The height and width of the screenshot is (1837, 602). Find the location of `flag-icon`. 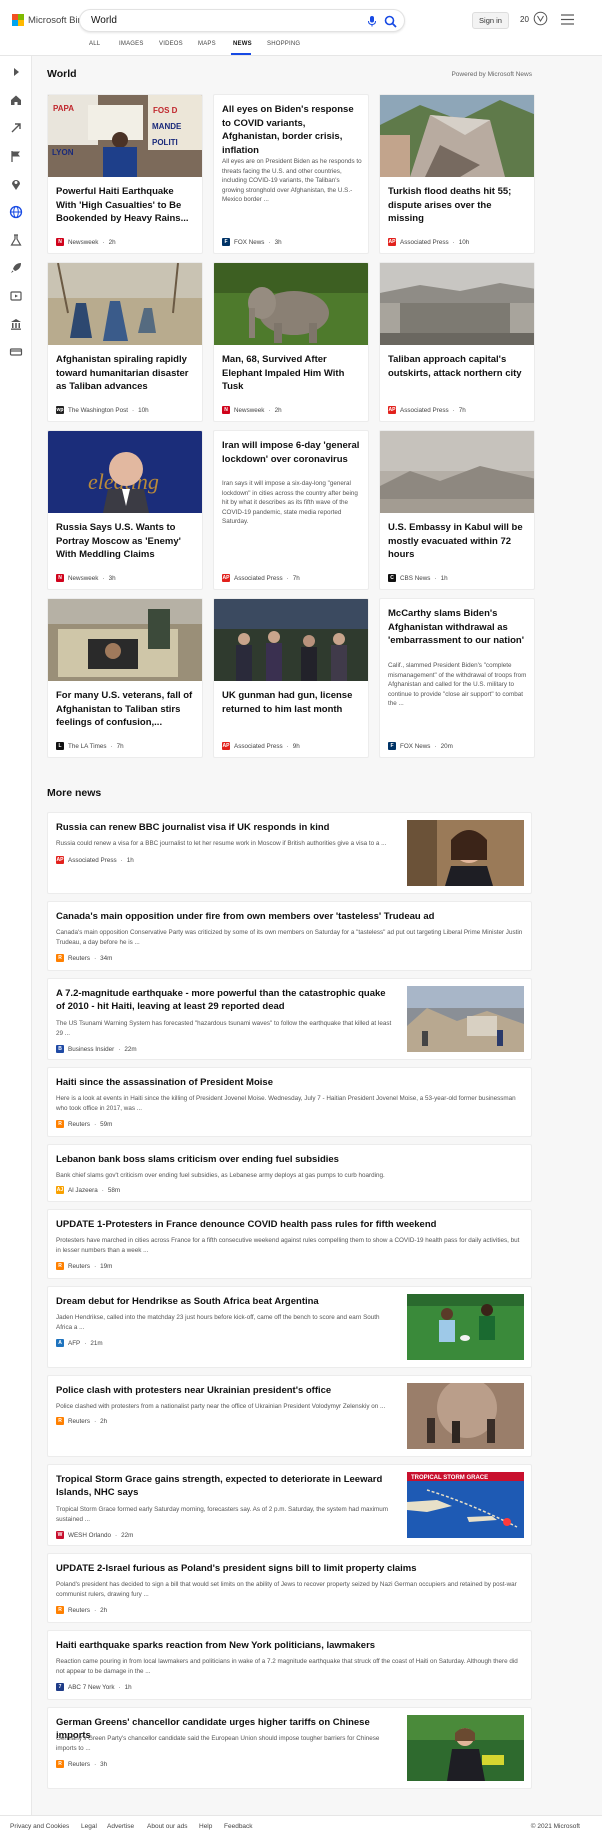

flag-icon is located at coordinates (16, 156).